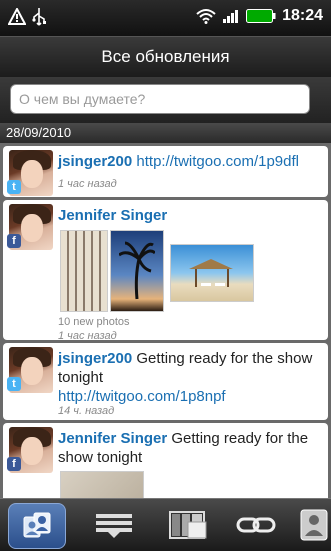  What do you see at coordinates (17, 16) in the screenshot?
I see `warning-icon` at bounding box center [17, 16].